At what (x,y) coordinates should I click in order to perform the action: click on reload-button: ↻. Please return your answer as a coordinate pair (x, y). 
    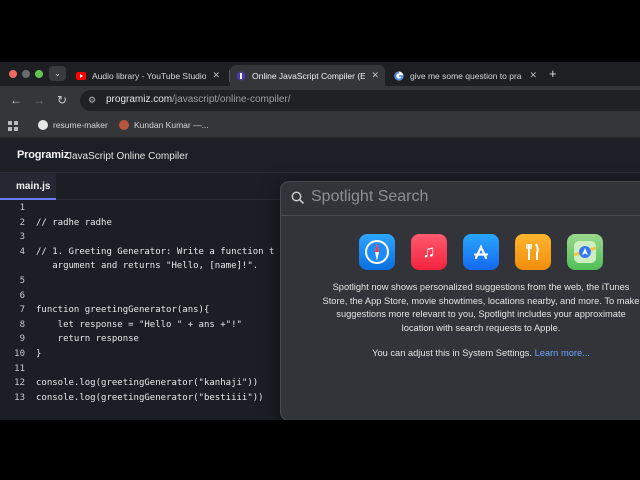
    Looking at the image, I should click on (62, 100).